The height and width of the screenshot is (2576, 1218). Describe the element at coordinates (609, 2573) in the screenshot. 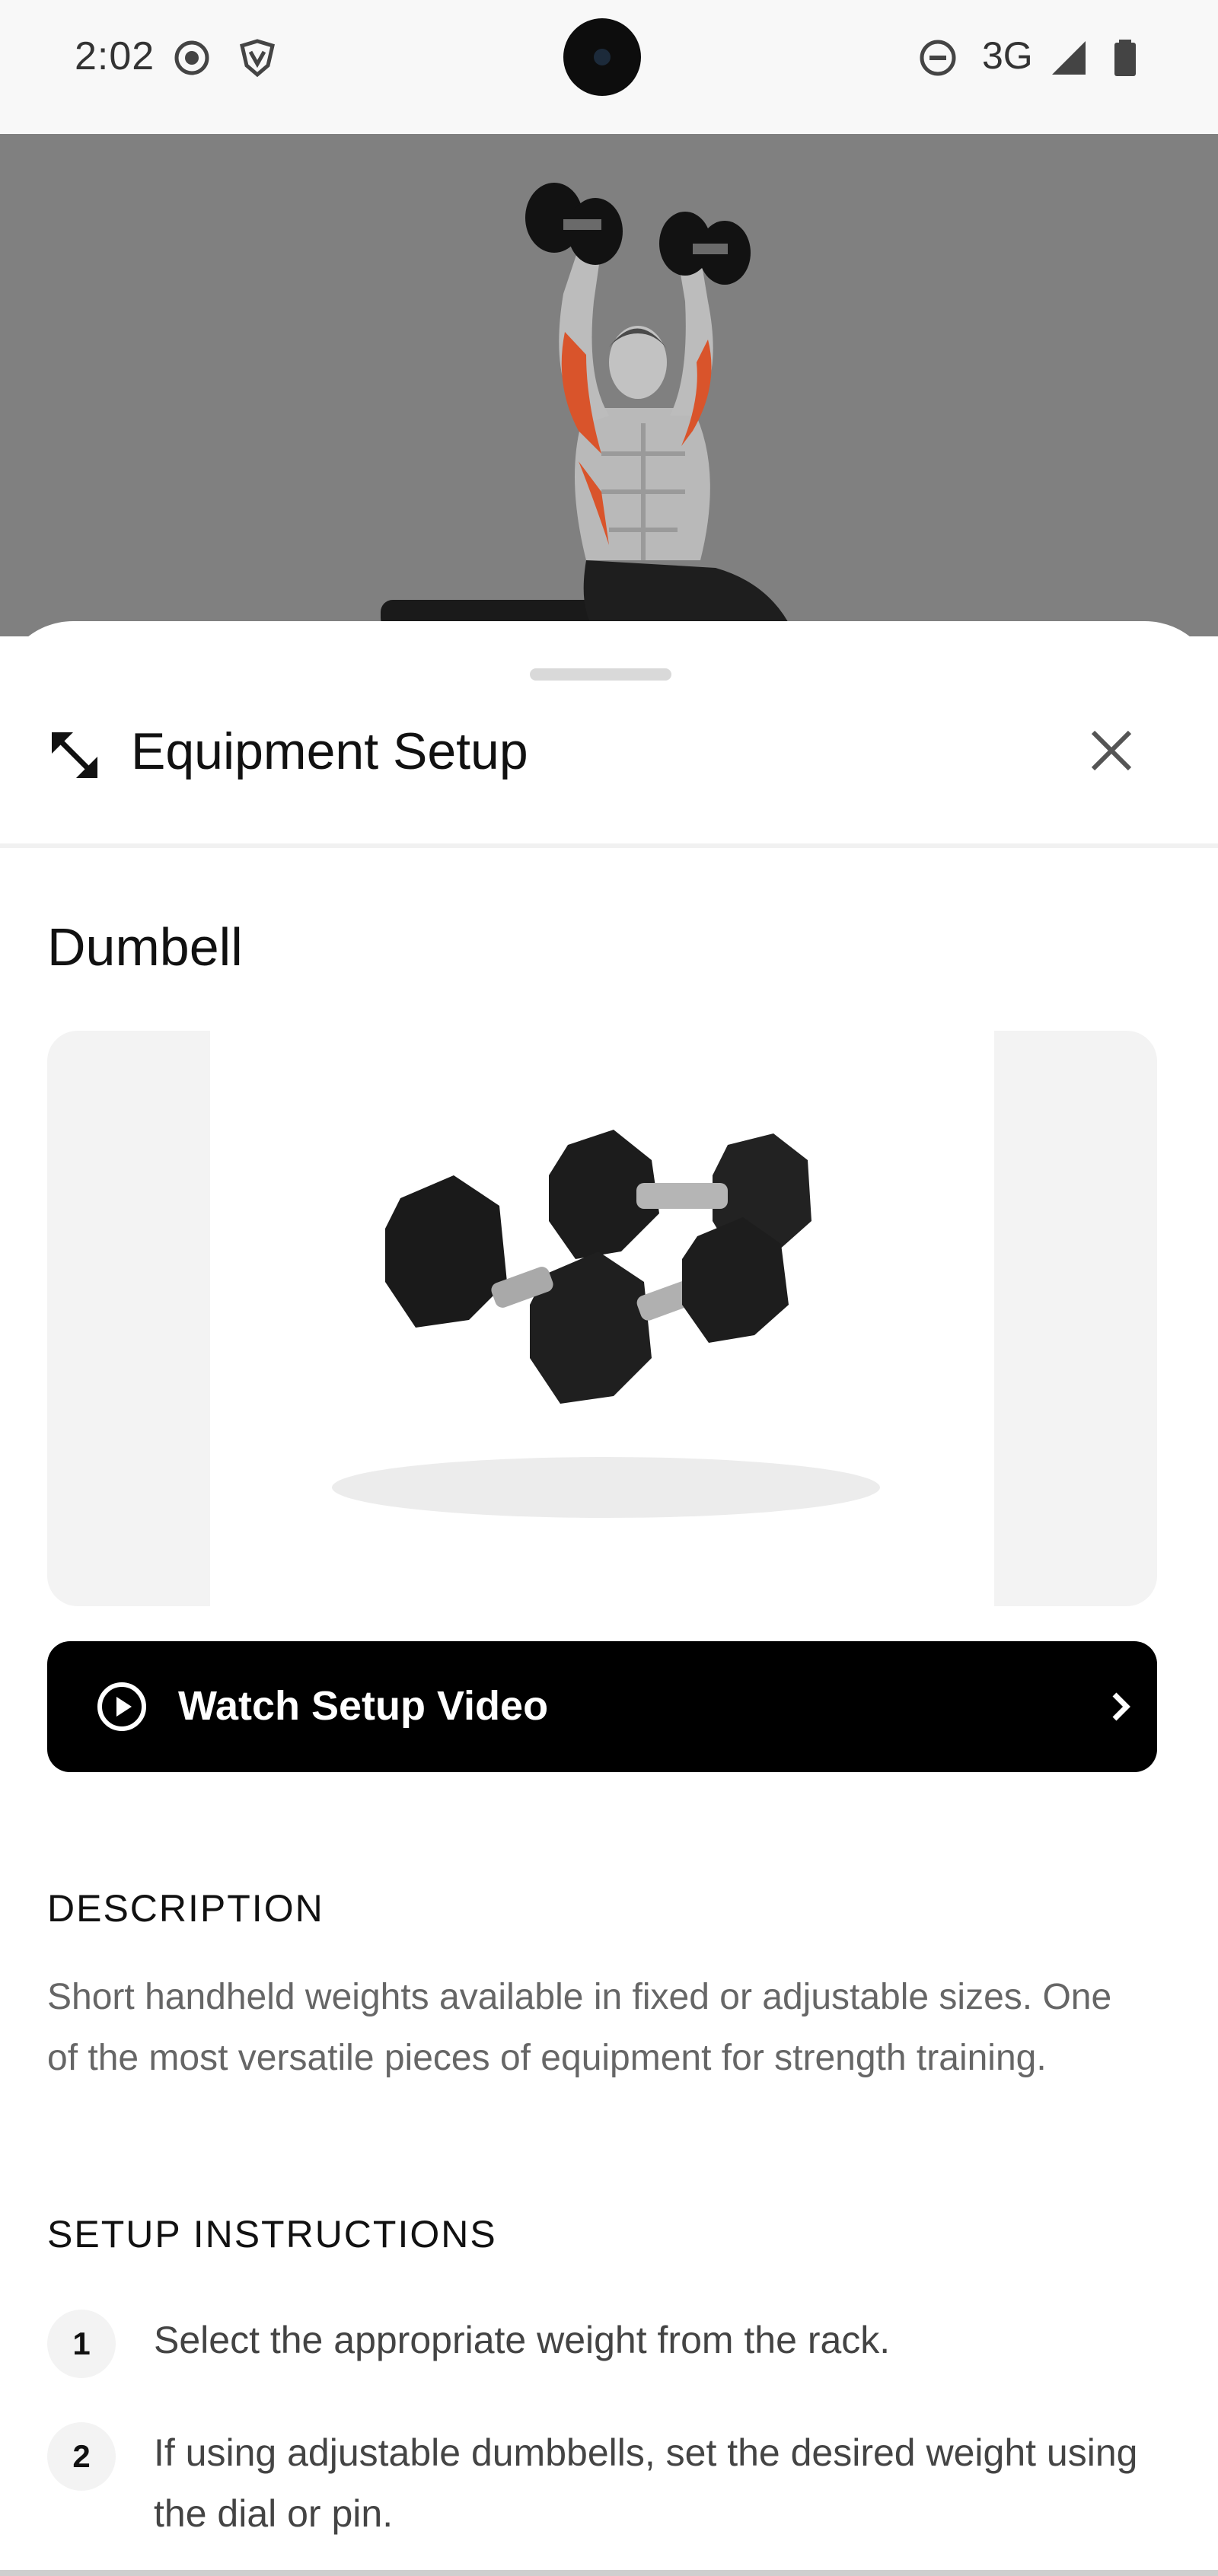

I see `bottom-edge` at that location.